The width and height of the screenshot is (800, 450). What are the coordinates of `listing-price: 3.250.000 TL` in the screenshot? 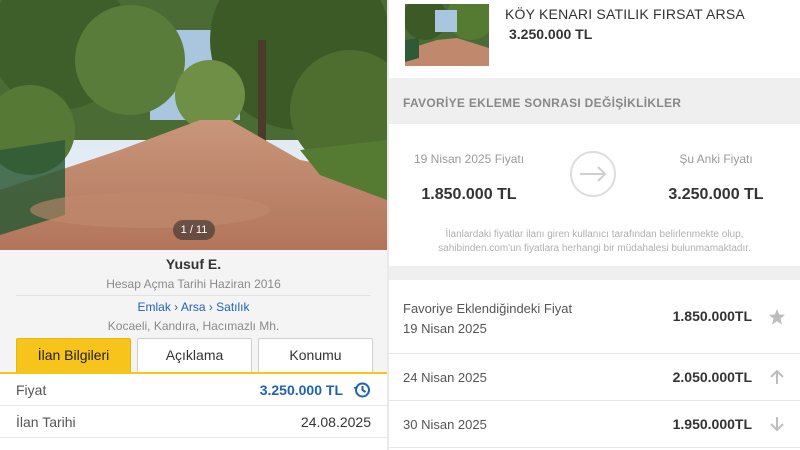 It's located at (551, 34).